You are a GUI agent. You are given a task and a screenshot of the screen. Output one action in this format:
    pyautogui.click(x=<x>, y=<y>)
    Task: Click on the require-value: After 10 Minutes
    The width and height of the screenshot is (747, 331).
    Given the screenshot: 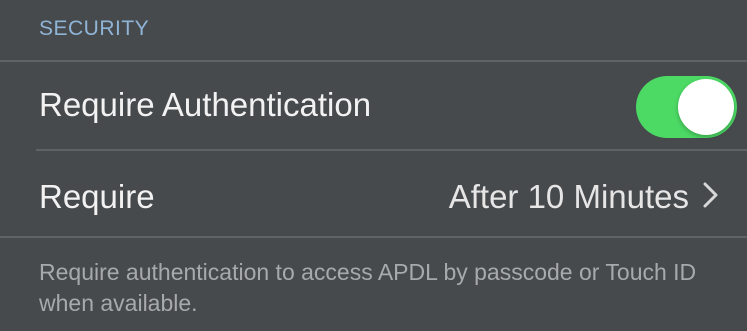 What is the action you would take?
    pyautogui.click(x=568, y=196)
    